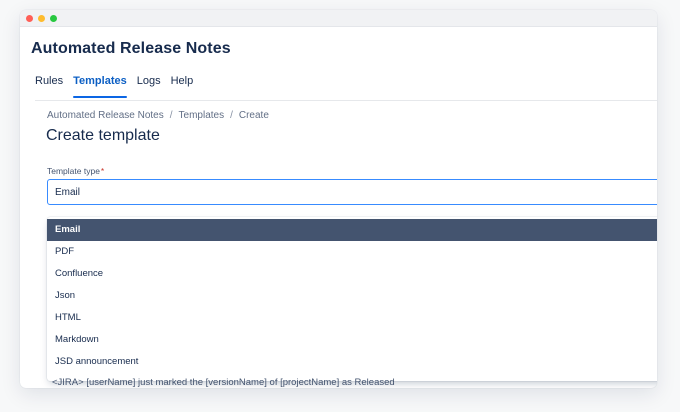 Image resolution: width=680 pixels, height=412 pixels. I want to click on template-type-label-text: Template type, so click(73, 171).